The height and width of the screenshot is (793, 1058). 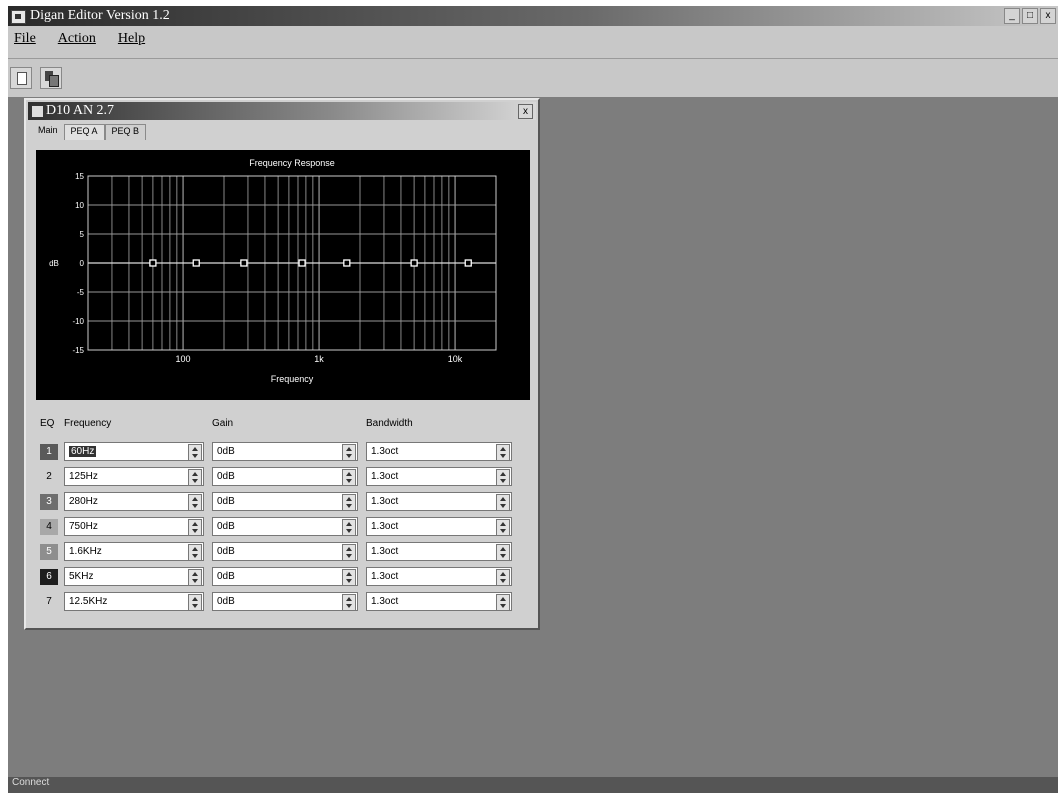 I want to click on band-number-swatch: 3, so click(x=49, y=502).